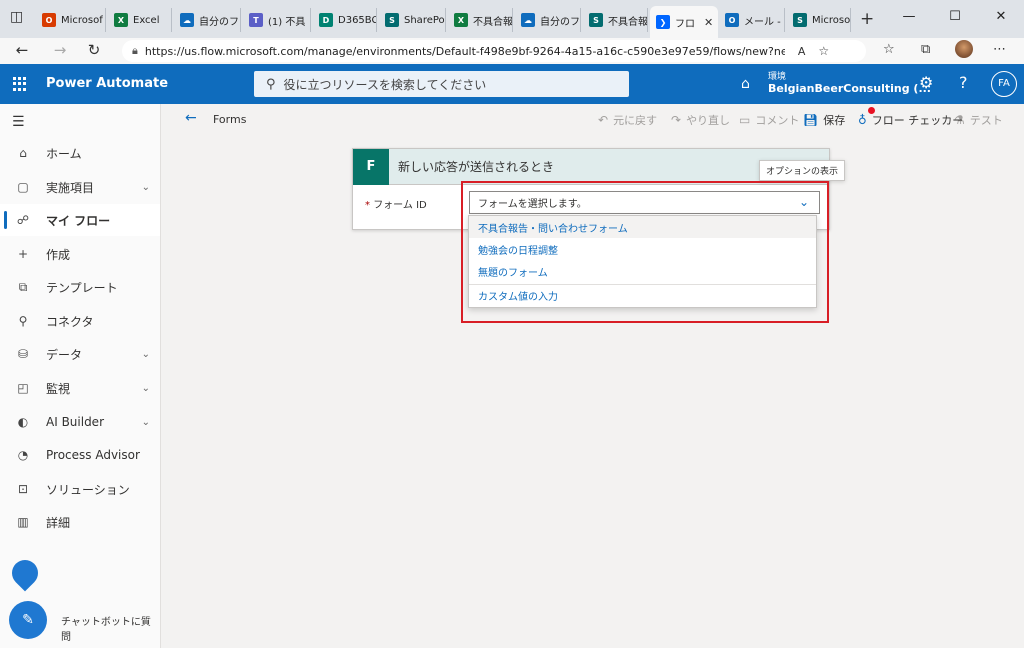 The image size is (1024, 648). I want to click on window-controls: — ☐ ✕, so click(955, 17).